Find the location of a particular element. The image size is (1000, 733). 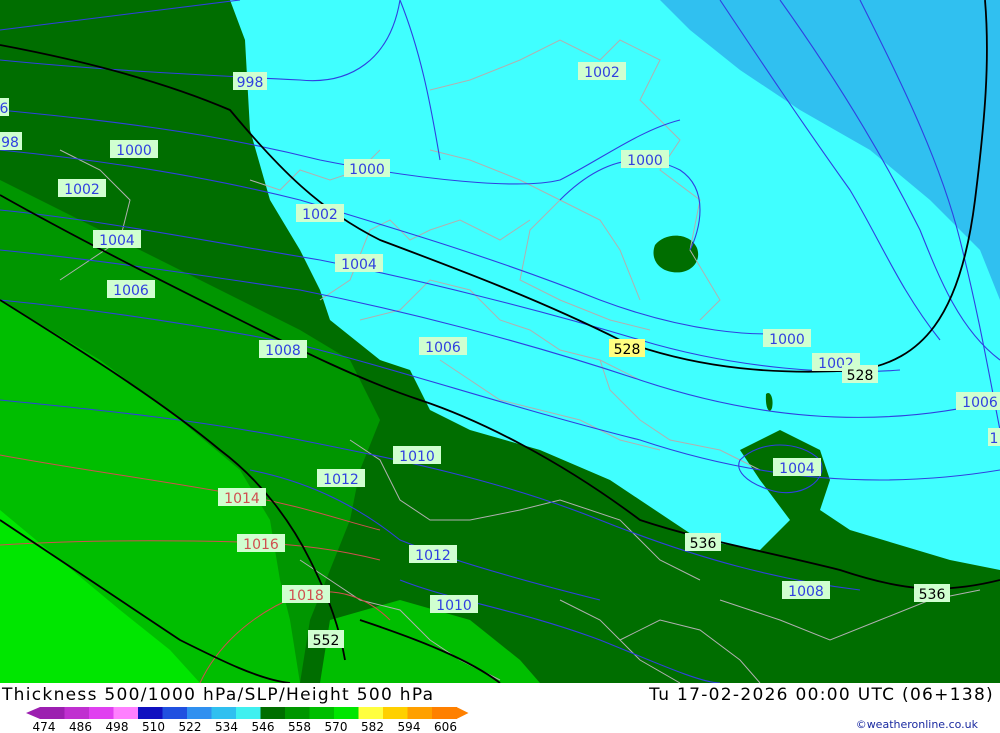

slp-label: 1014 is located at coordinates (242, 497).